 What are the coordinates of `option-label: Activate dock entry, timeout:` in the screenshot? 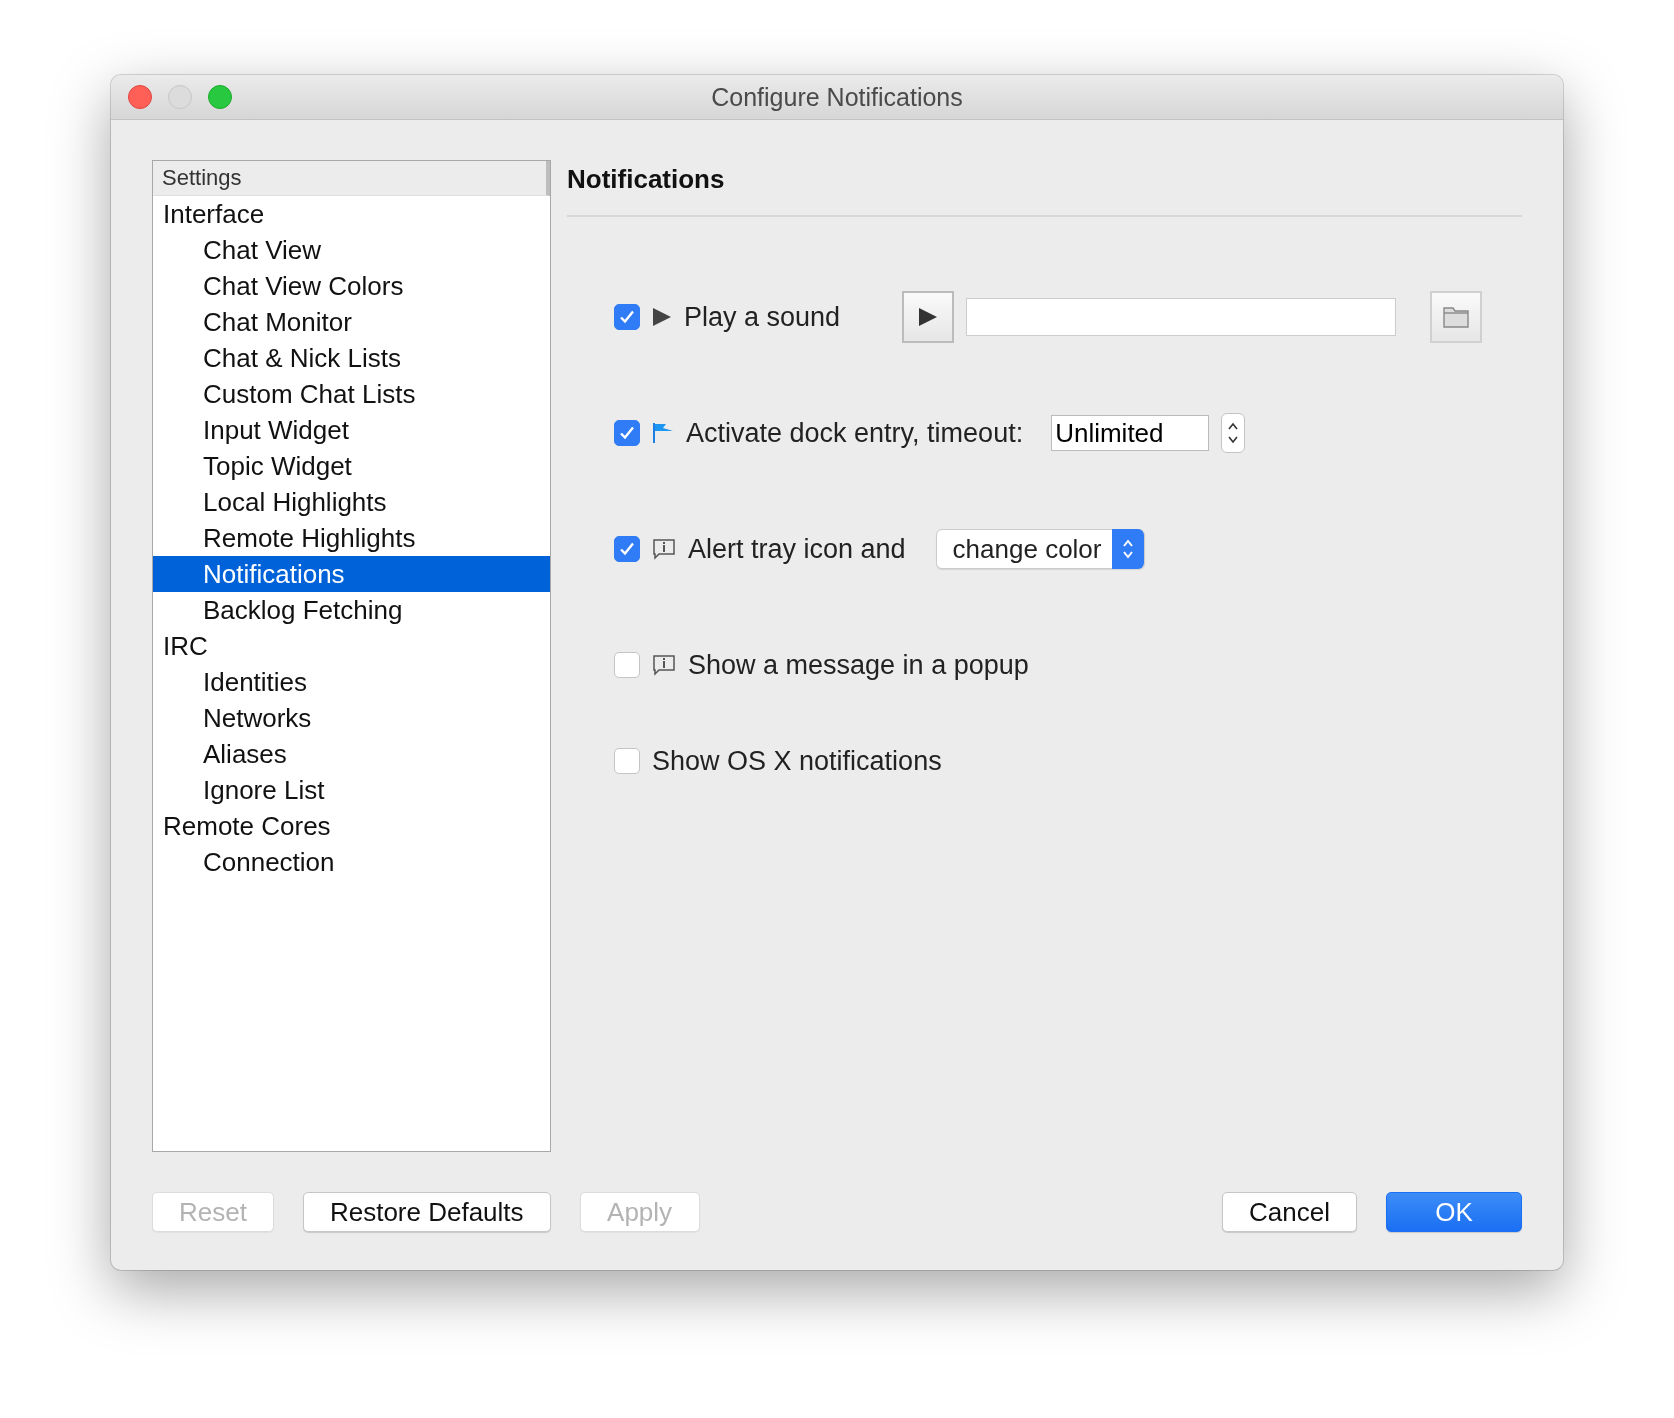 It's located at (855, 433).